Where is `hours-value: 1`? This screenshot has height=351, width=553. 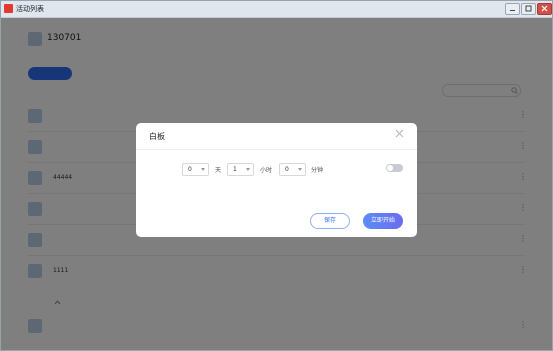
hours-value: 1 is located at coordinates (235, 169).